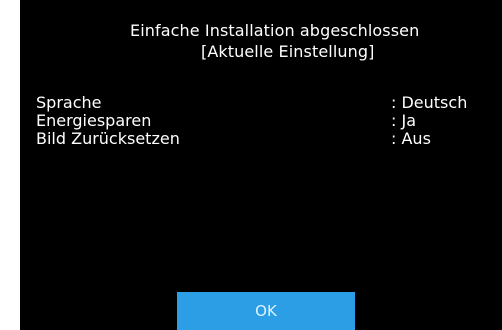  Describe the element at coordinates (429, 102) in the screenshot. I see `setting-value-language: : Deutsch` at that location.